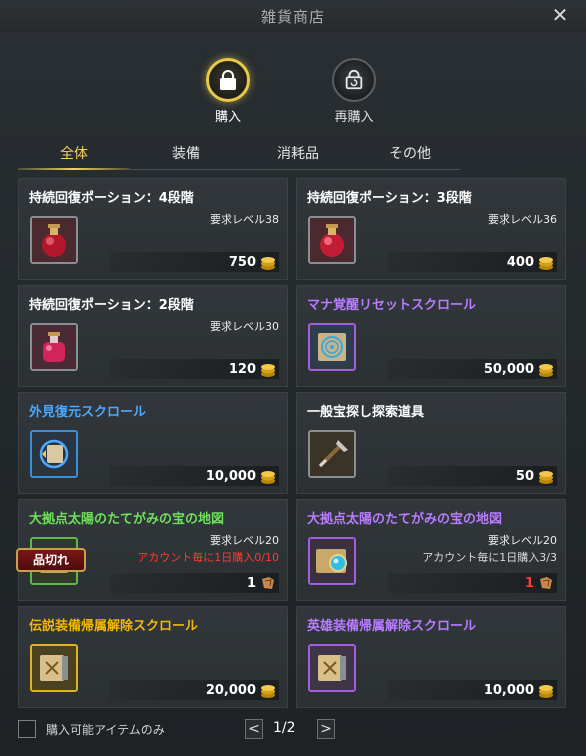 Image resolution: width=586 pixels, height=756 pixels. What do you see at coordinates (254, 729) in the screenshot?
I see `previous-page-button: <` at bounding box center [254, 729].